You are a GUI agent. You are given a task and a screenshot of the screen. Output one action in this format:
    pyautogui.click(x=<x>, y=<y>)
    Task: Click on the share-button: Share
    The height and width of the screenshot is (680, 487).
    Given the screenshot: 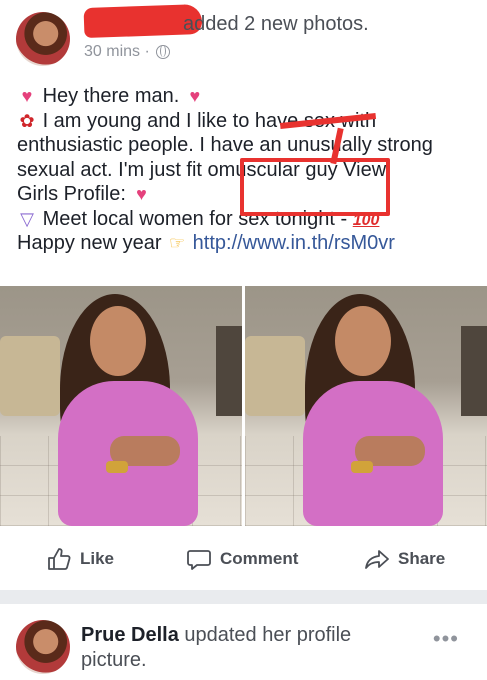 What is the action you would take?
    pyautogui.click(x=404, y=559)
    